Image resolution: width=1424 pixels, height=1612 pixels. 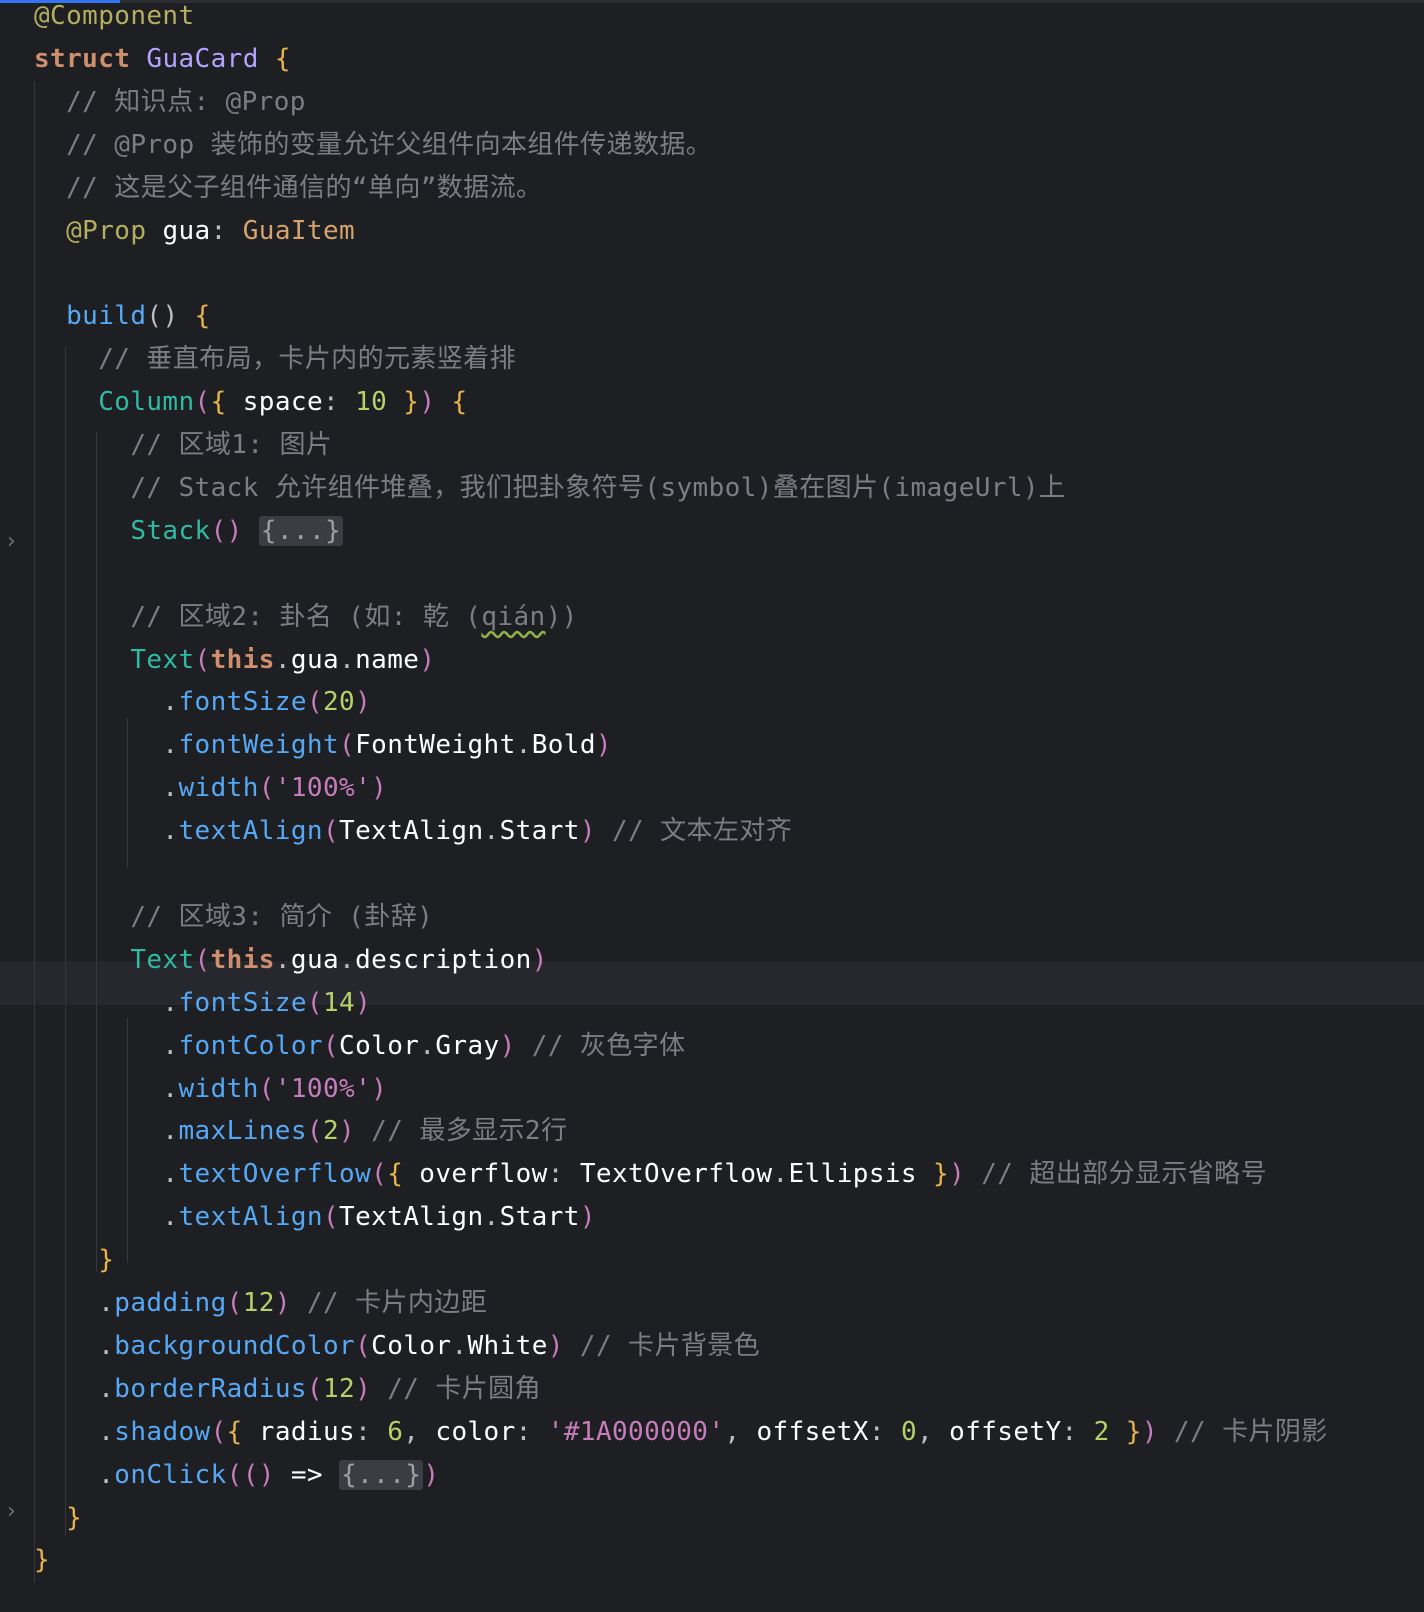 I want to click on code-token: // @Prop 装饰的变量允许父组件向本组件传递数据。, so click(x=373, y=144).